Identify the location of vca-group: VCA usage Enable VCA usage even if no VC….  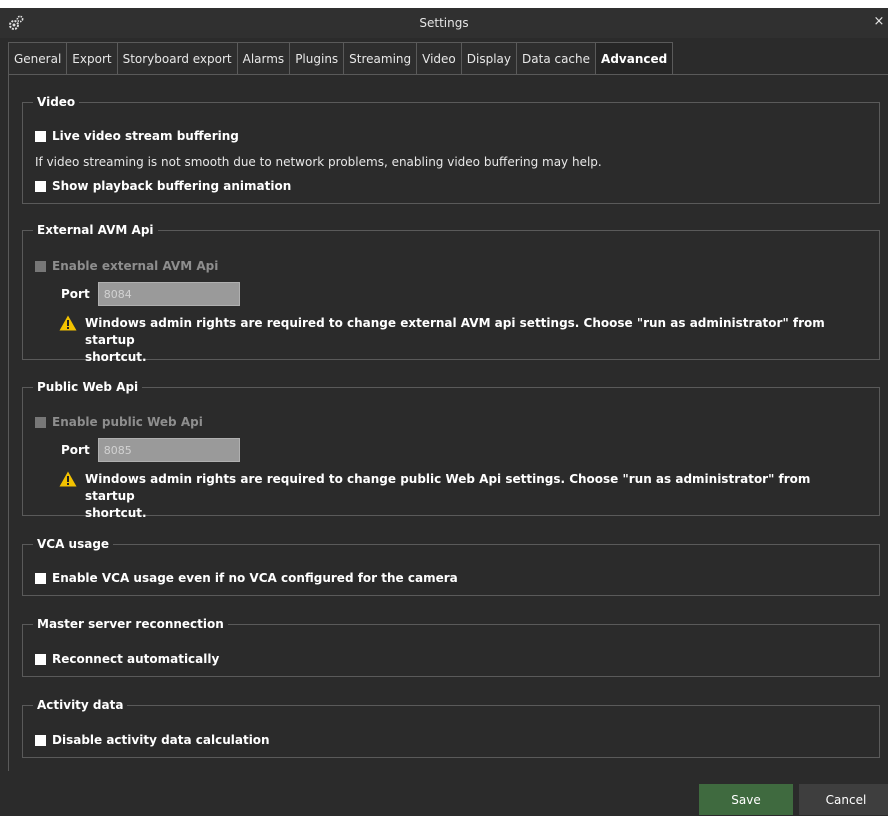
(451, 566).